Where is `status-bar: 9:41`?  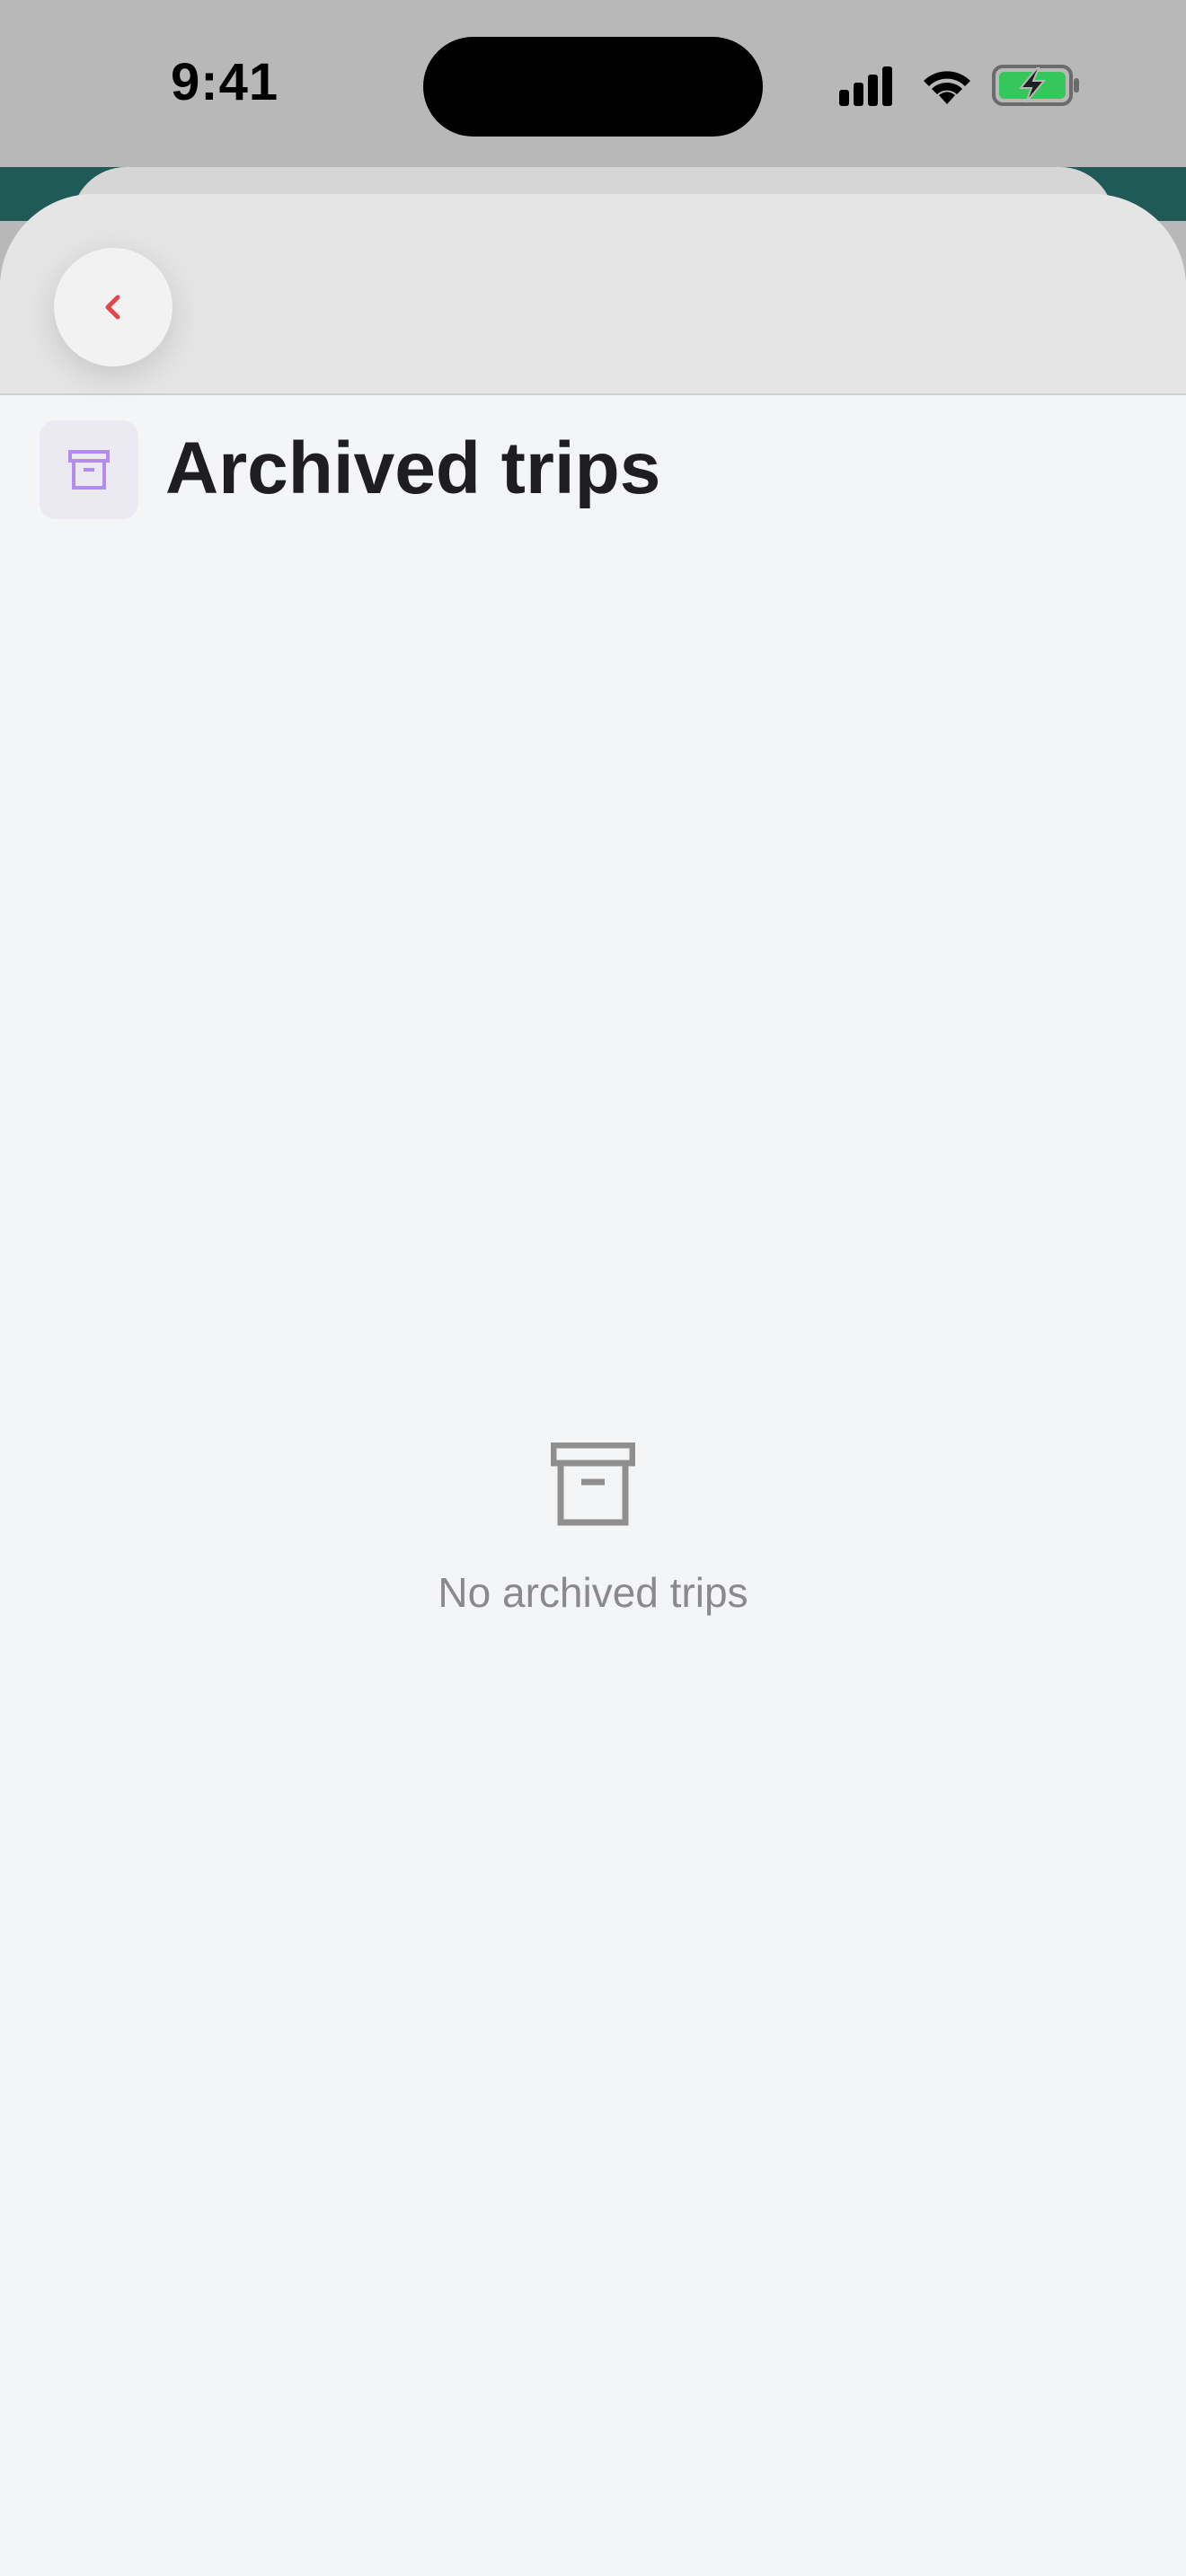 status-bar: 9:41 is located at coordinates (593, 83).